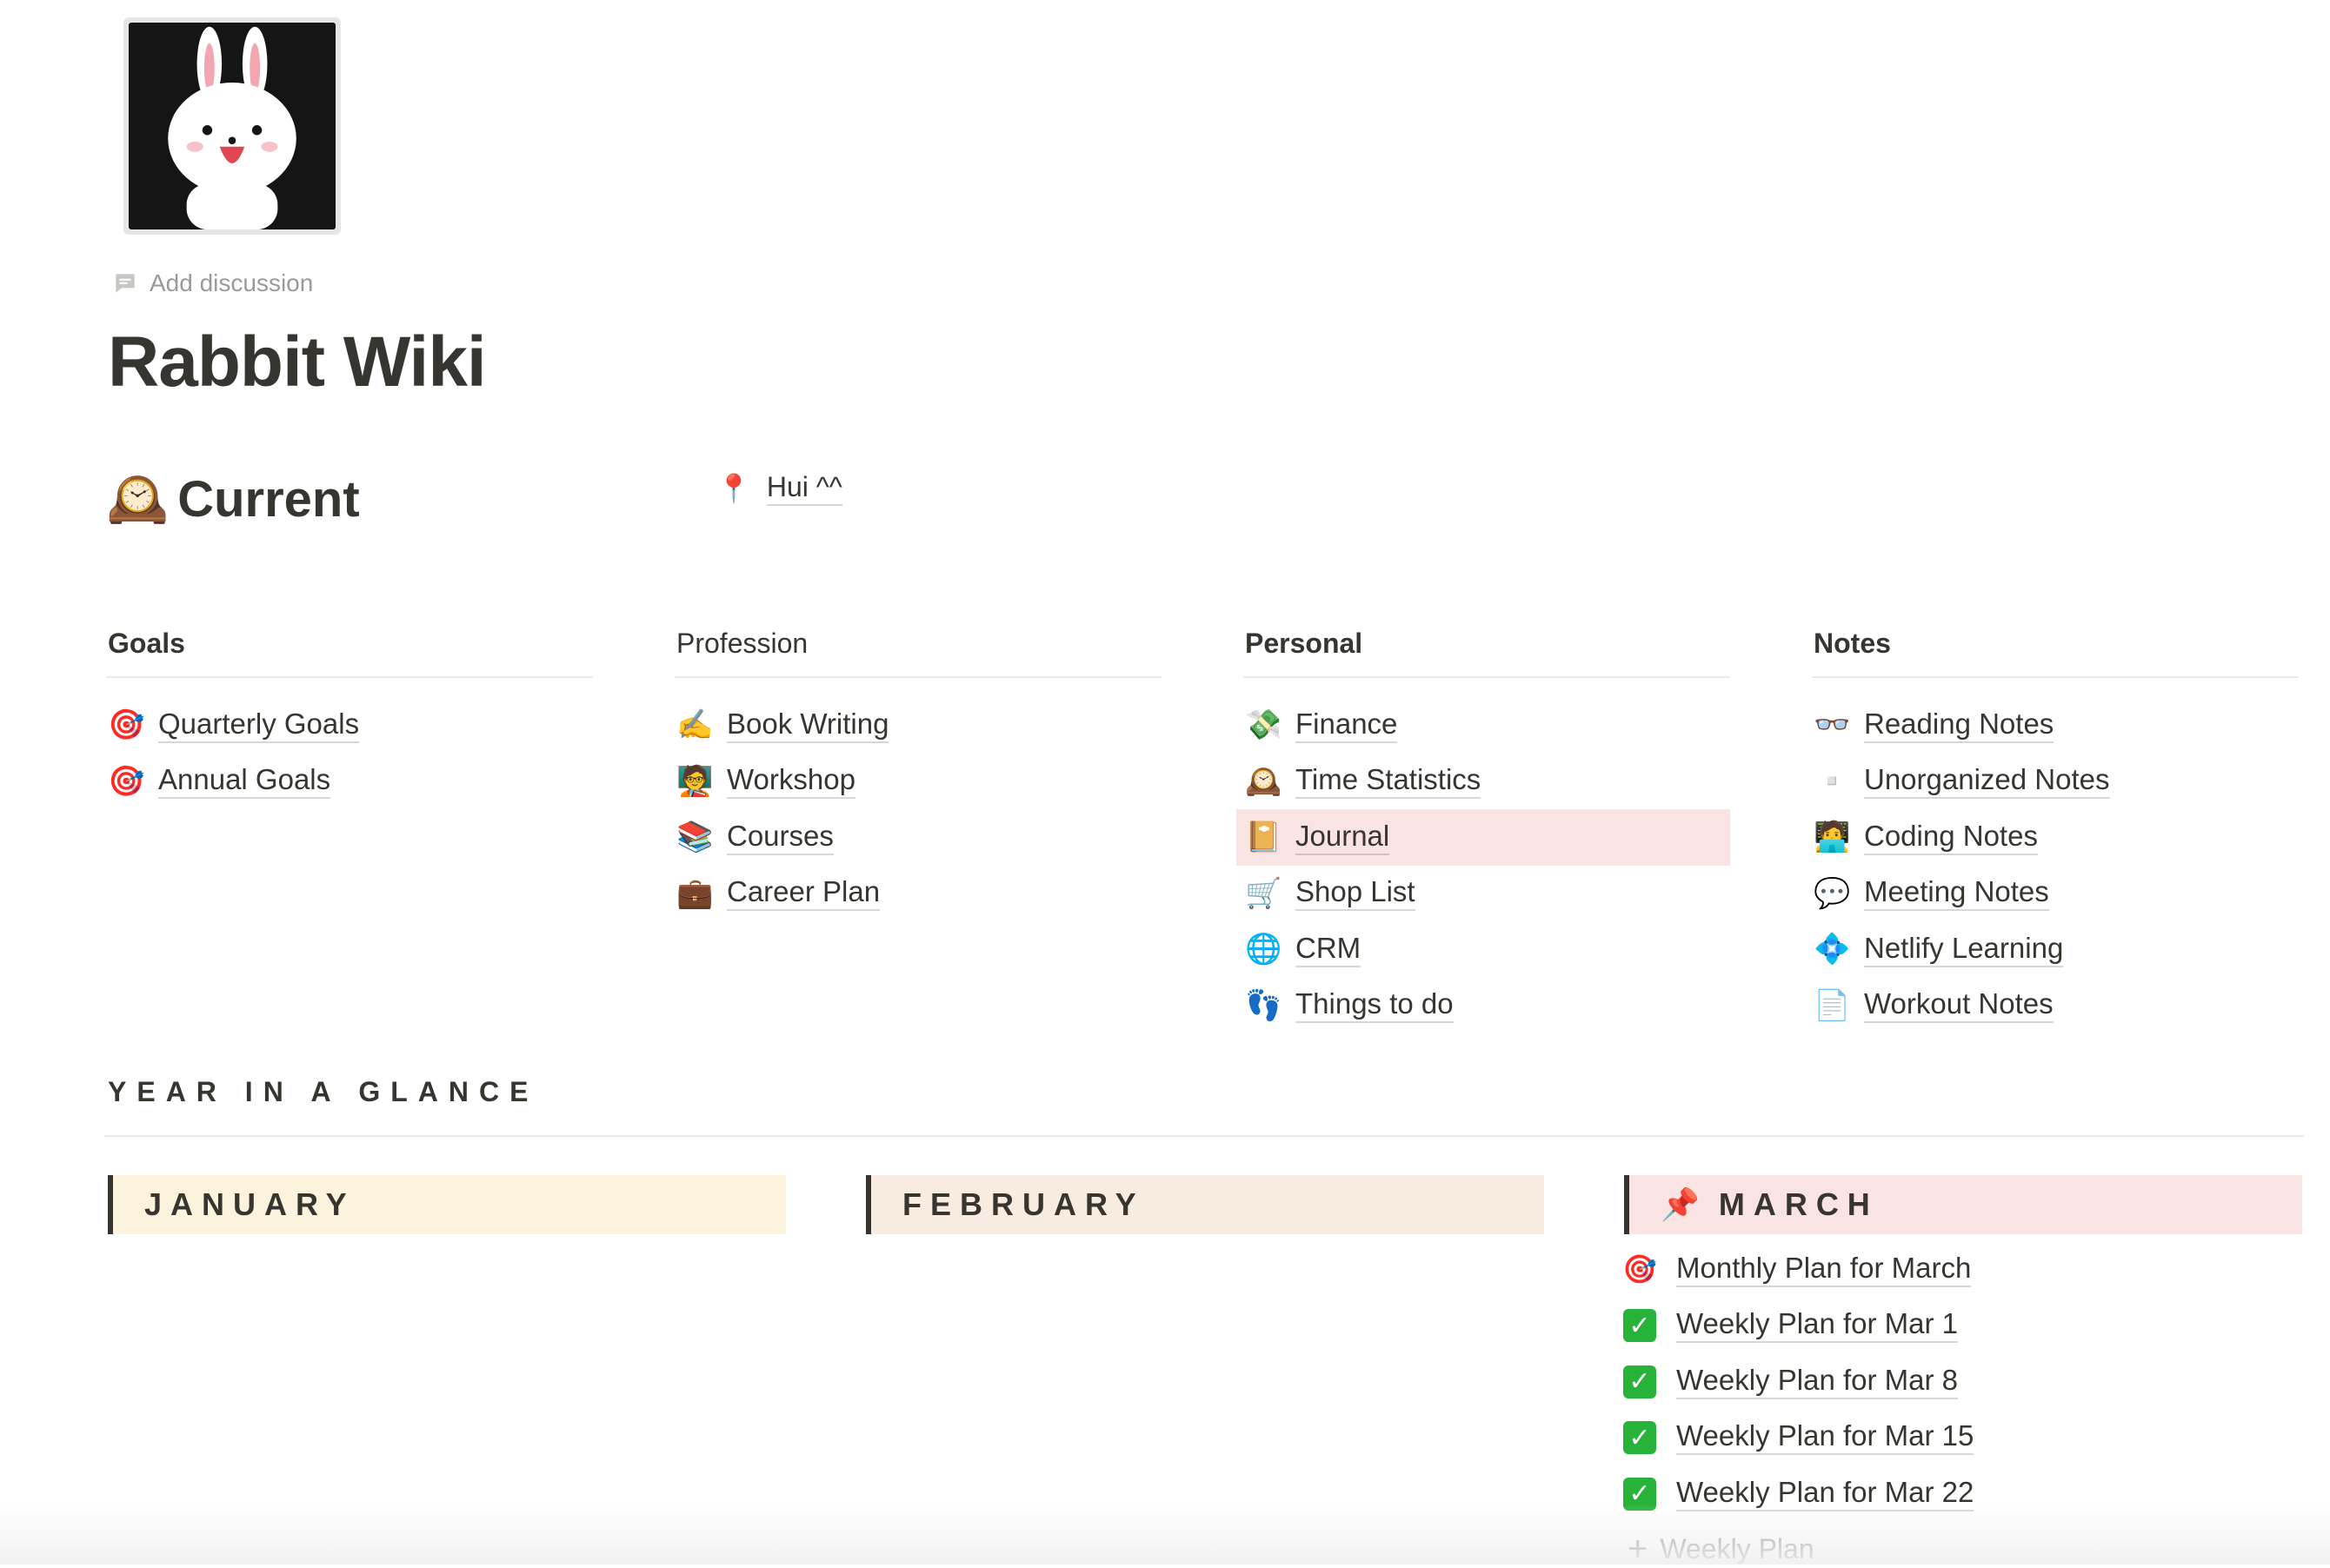 Image resolution: width=2330 pixels, height=1568 pixels. Describe the element at coordinates (1486, 949) in the screenshot. I see `list-item-crm: 🌐 CRM` at that location.